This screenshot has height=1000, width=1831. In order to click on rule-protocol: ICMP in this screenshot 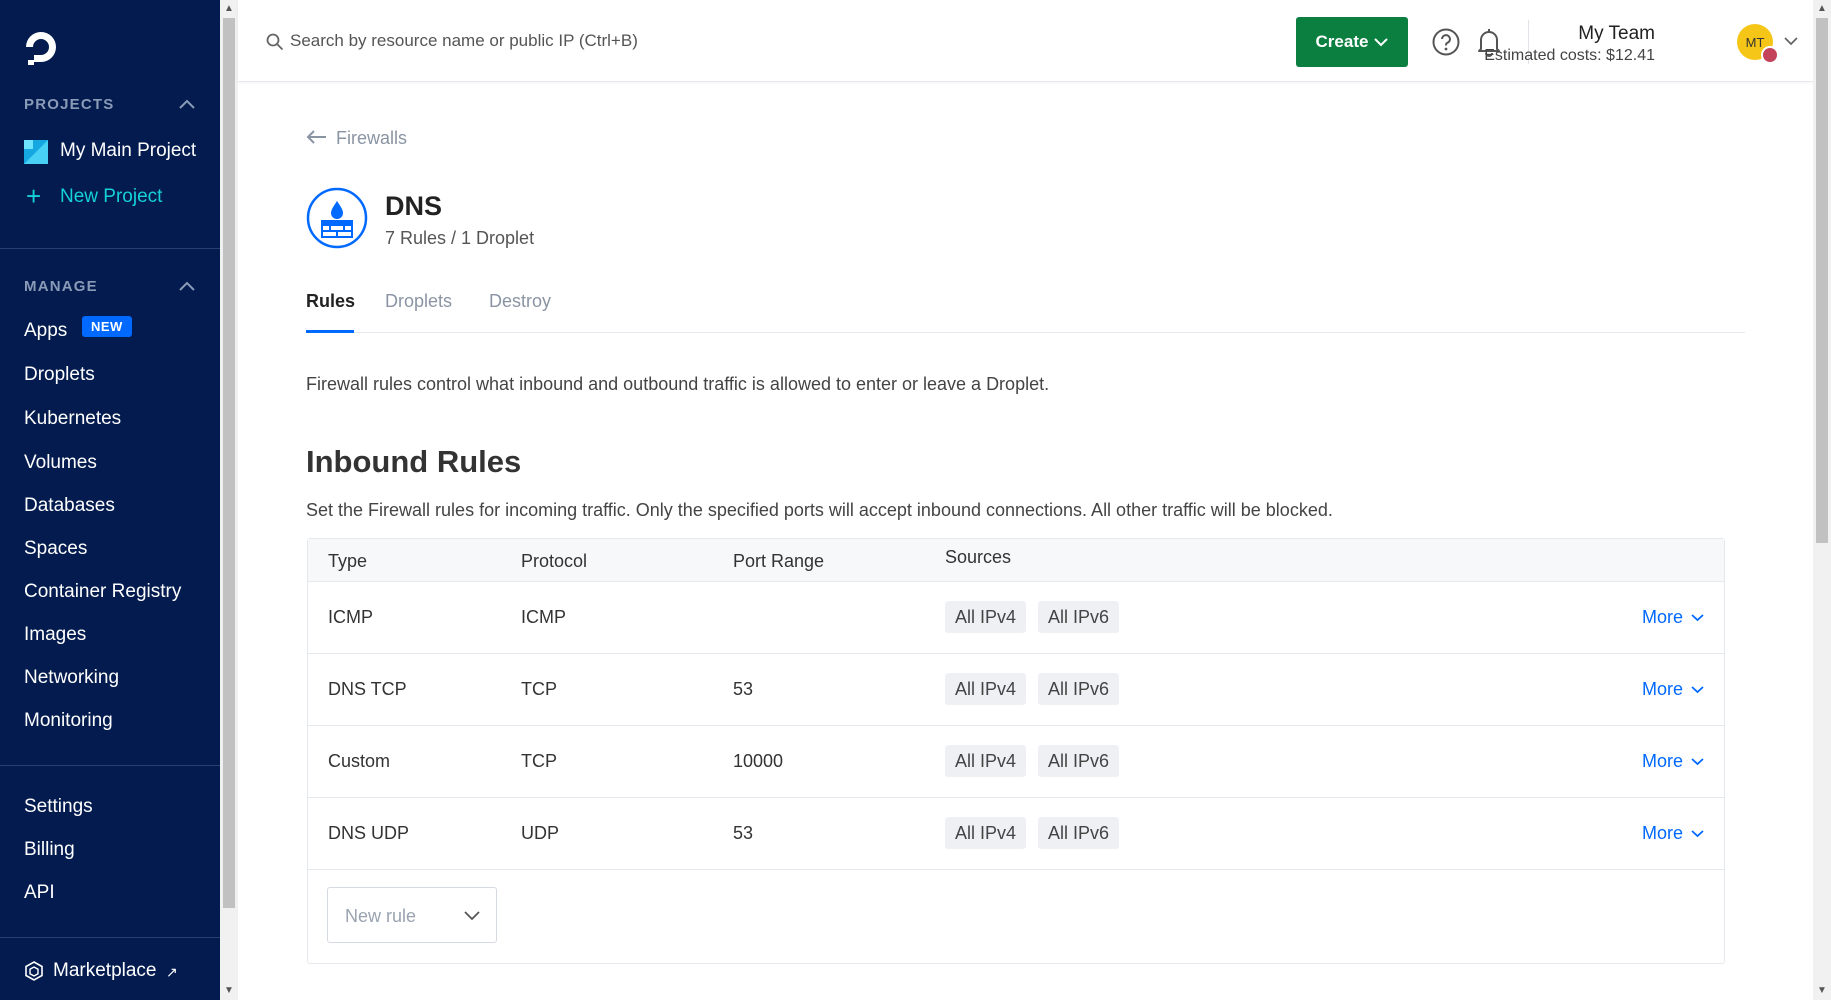, I will do `click(543, 617)`.